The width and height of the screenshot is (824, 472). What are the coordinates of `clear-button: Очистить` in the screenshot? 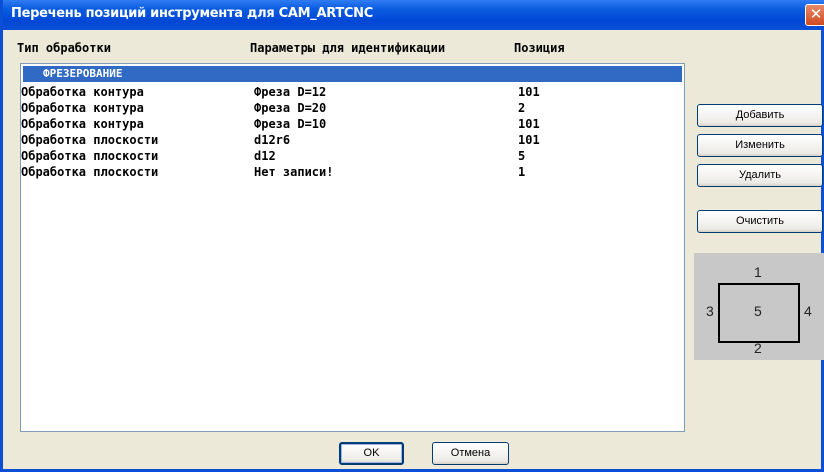 It's located at (760, 221).